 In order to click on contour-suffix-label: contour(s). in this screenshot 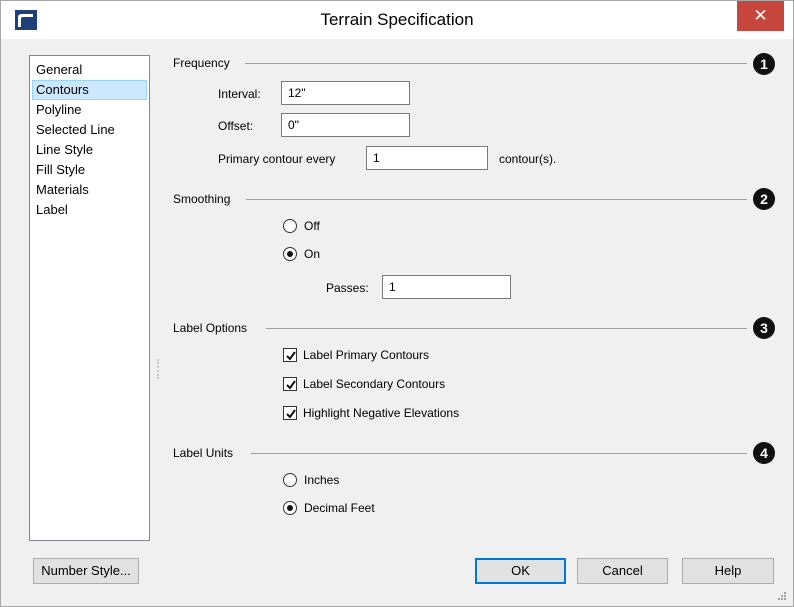, I will do `click(528, 159)`.